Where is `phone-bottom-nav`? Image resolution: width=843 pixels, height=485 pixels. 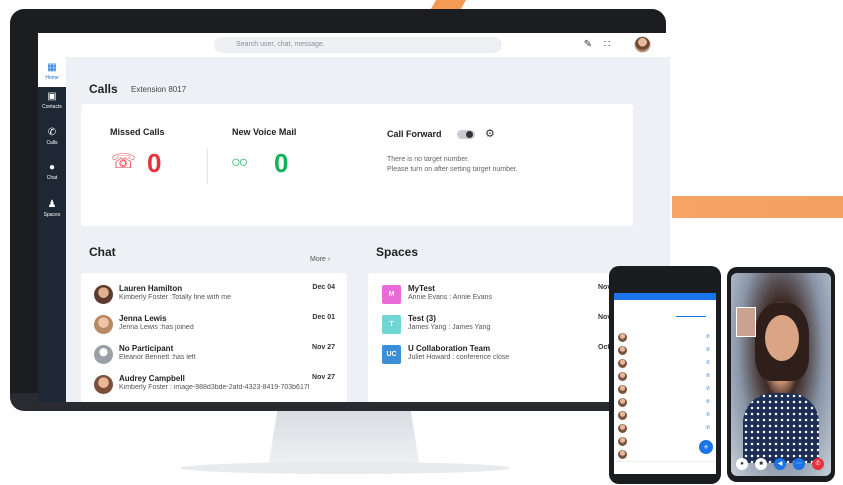
phone-bottom-nav is located at coordinates (665, 467).